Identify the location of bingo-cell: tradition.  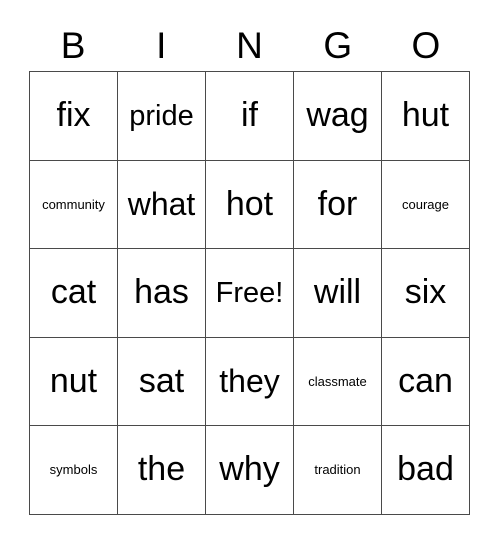
(338, 470).